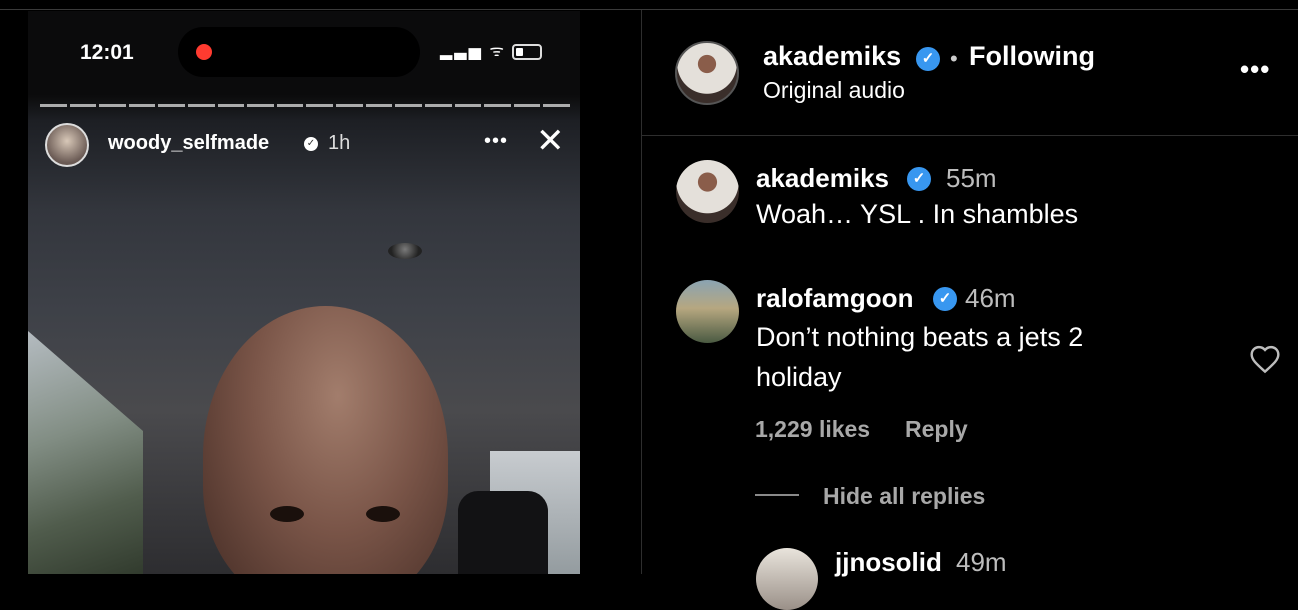 Image resolution: width=1298 pixels, height=610 pixels. I want to click on person-head, so click(325, 440).